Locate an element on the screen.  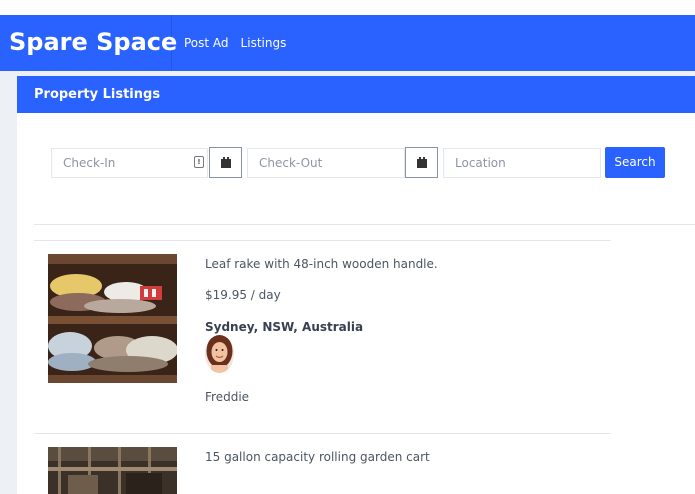
nav-link-post-ad: Post Ad is located at coordinates (206, 43).